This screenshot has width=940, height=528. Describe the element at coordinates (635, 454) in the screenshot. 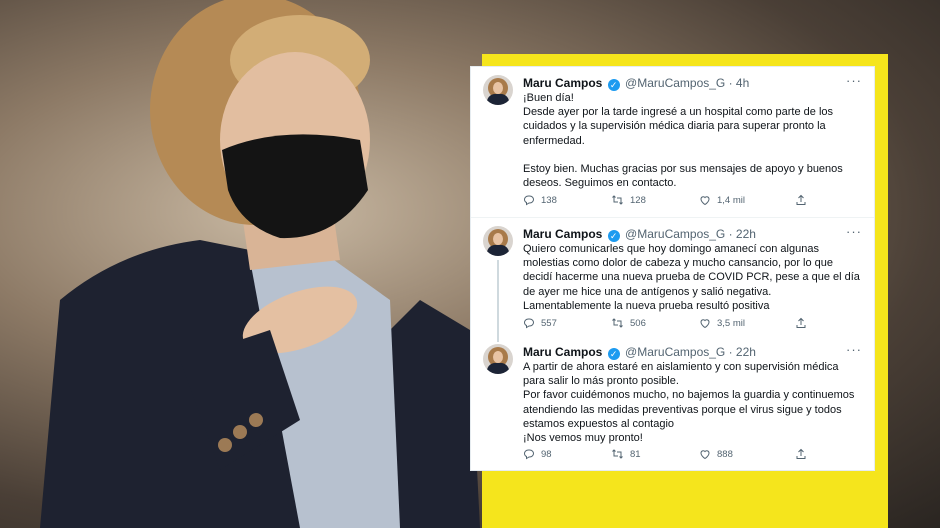

I see `retweet-count: 81` at that location.